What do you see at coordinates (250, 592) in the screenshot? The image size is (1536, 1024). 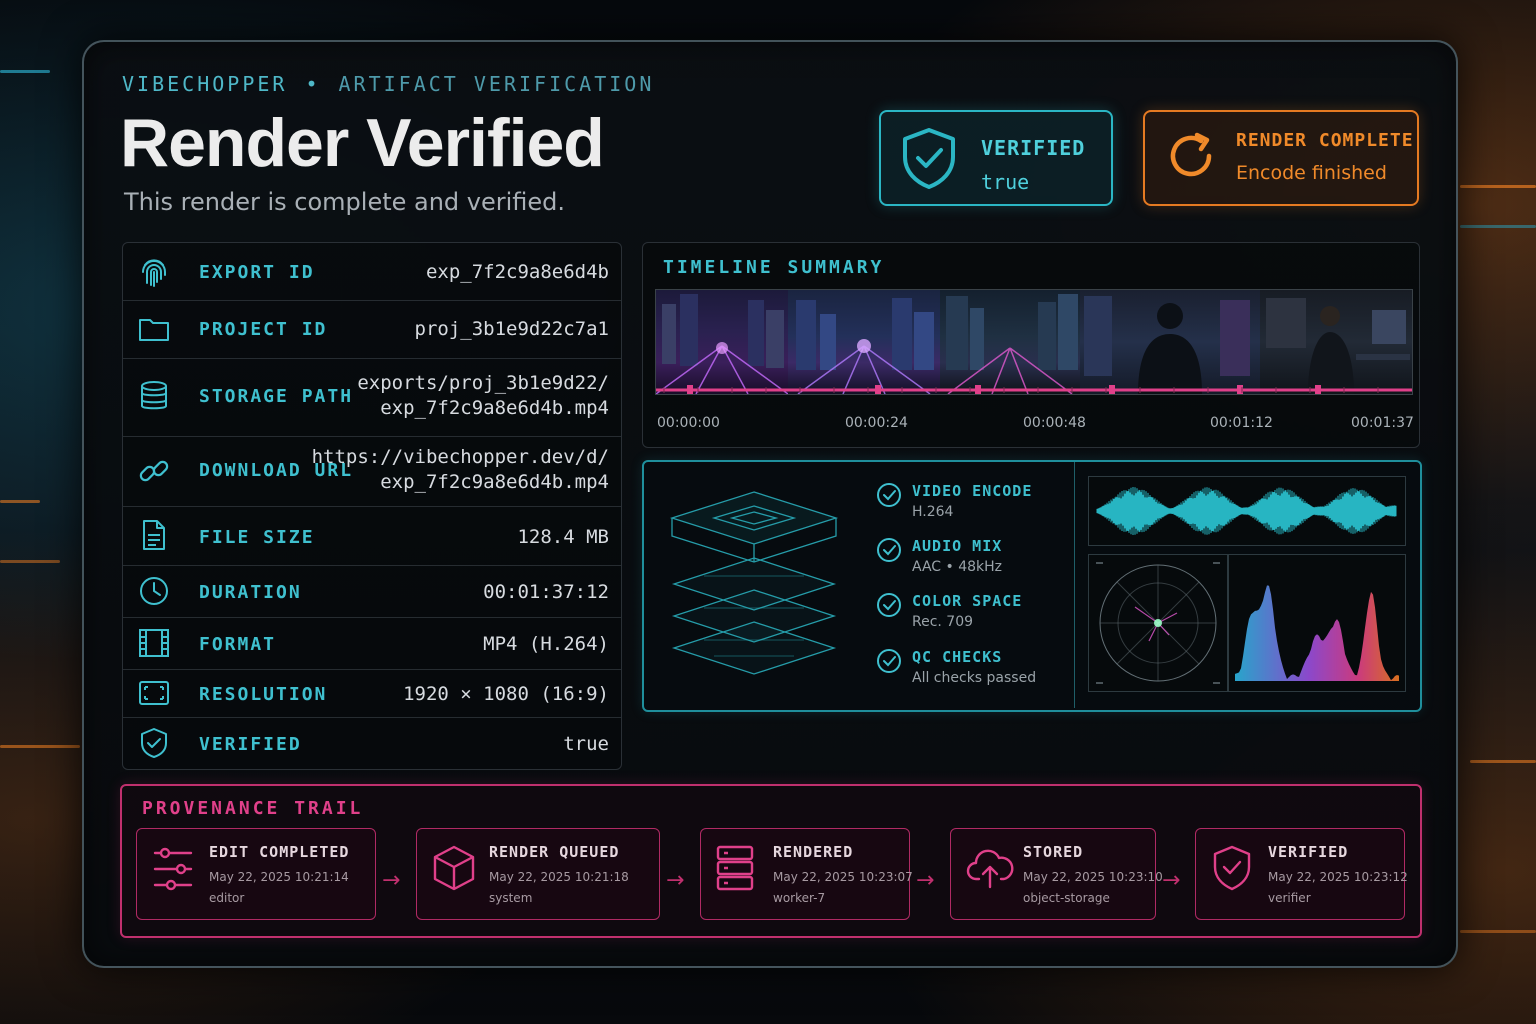 I see `metadata-label: DURATION` at bounding box center [250, 592].